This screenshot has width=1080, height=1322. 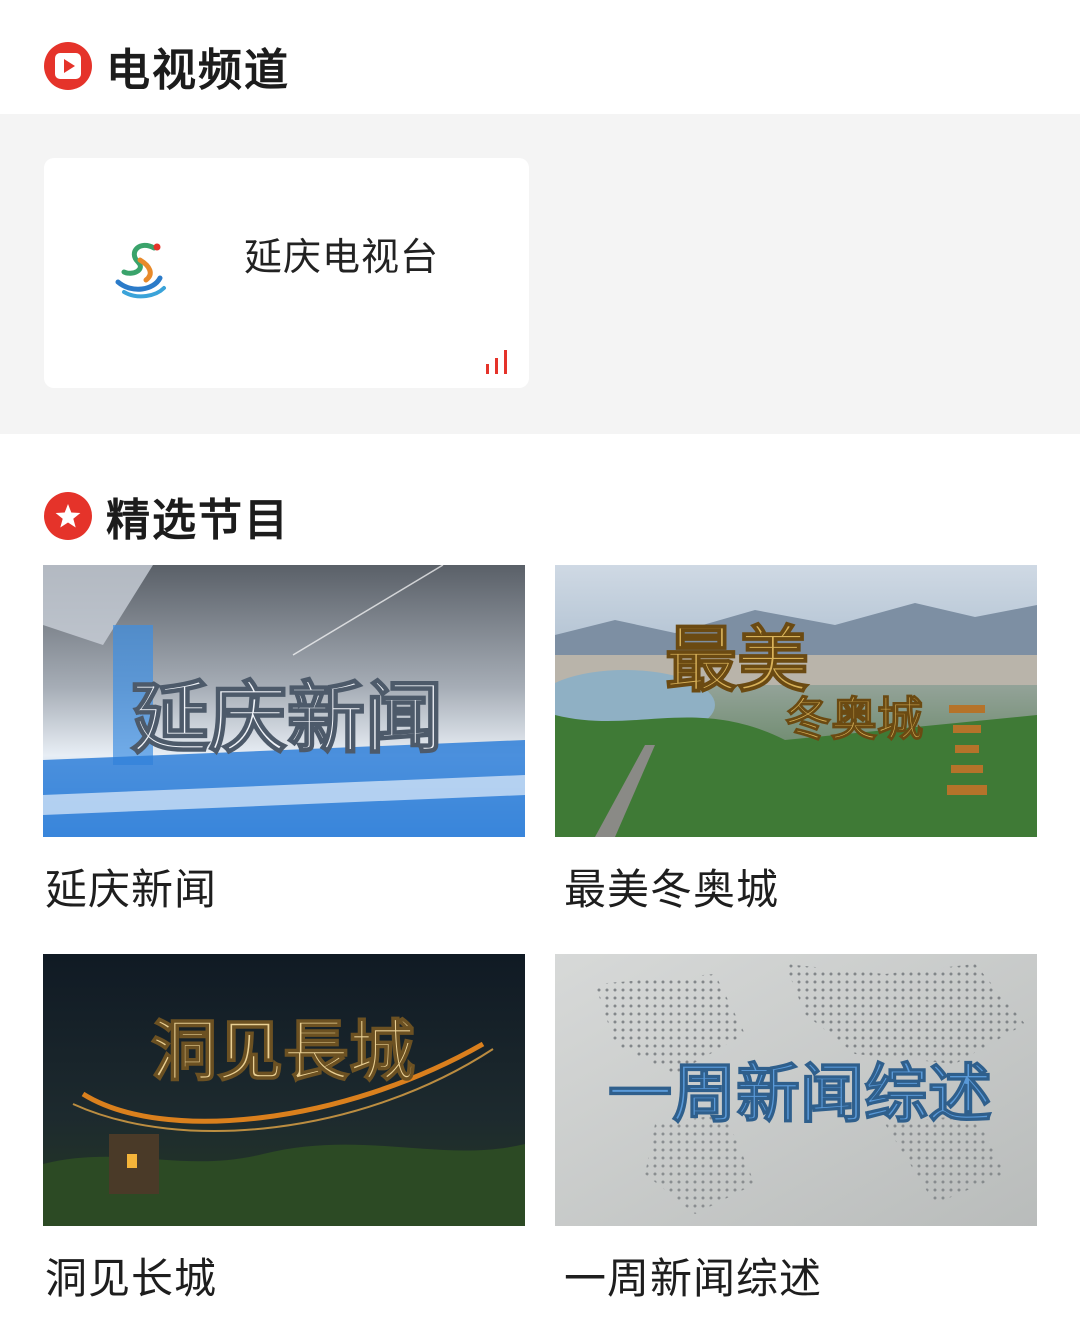 I want to click on thumb-text-winter-olympic-city-top: 最美, so click(x=737, y=661).